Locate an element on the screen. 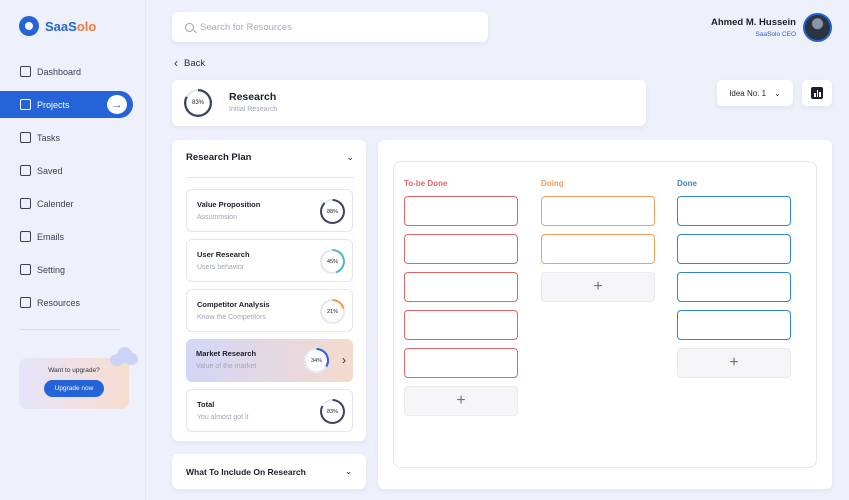 Image resolution: width=849 pixels, height=500 pixels. plan-item-subtitle: Value of the market is located at coordinates (226, 366).